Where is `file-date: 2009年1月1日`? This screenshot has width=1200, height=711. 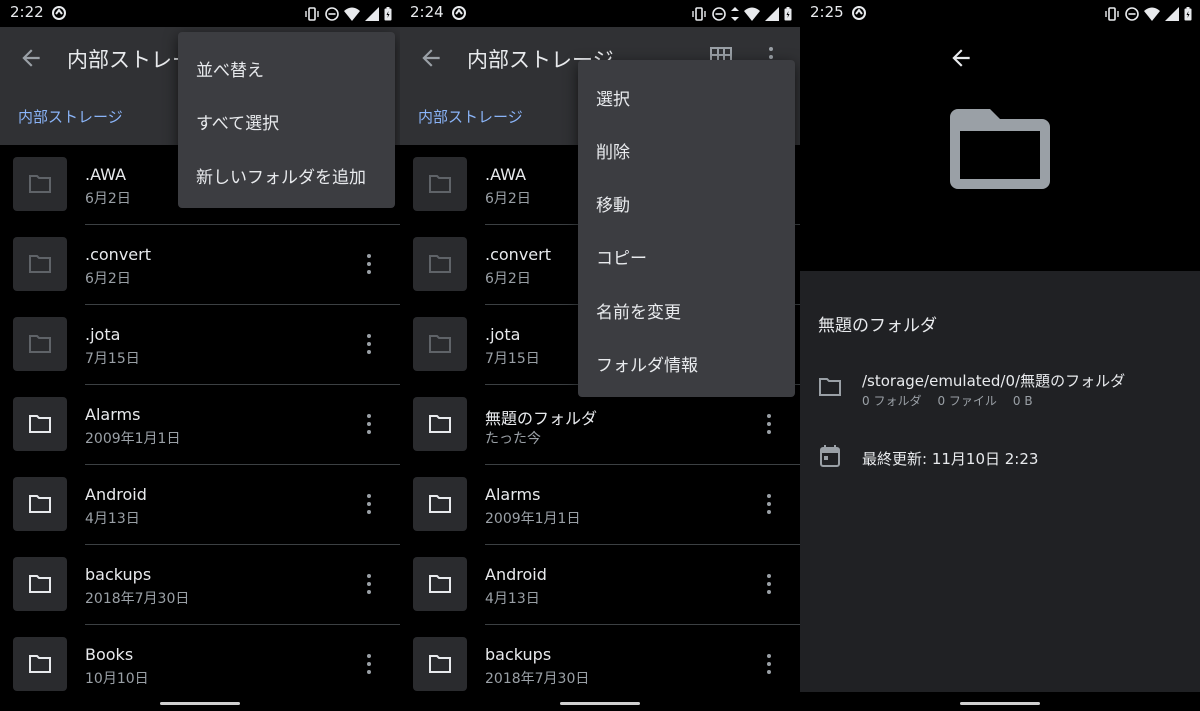 file-date: 2009年1月1日 is located at coordinates (133, 439).